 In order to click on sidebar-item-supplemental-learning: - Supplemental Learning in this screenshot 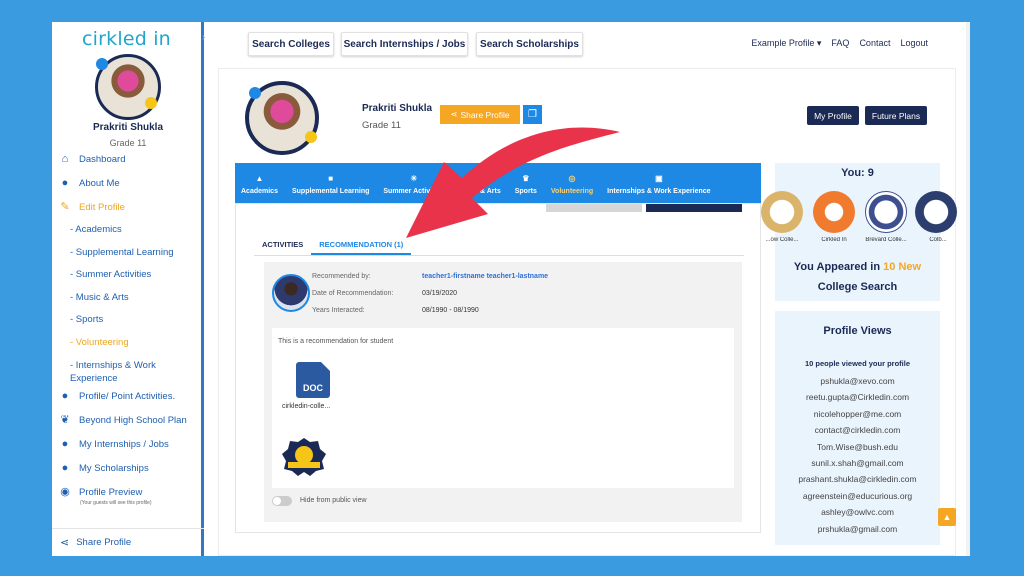, I will do `click(130, 258)`.